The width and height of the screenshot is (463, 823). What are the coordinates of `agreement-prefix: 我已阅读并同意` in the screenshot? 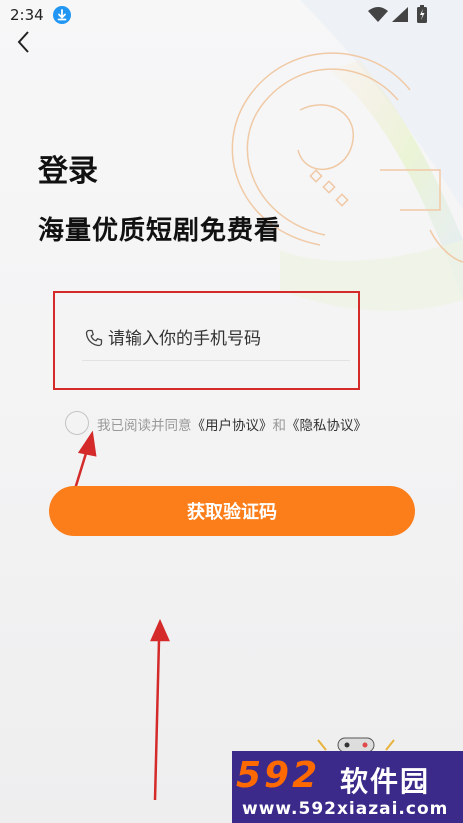 It's located at (144, 426).